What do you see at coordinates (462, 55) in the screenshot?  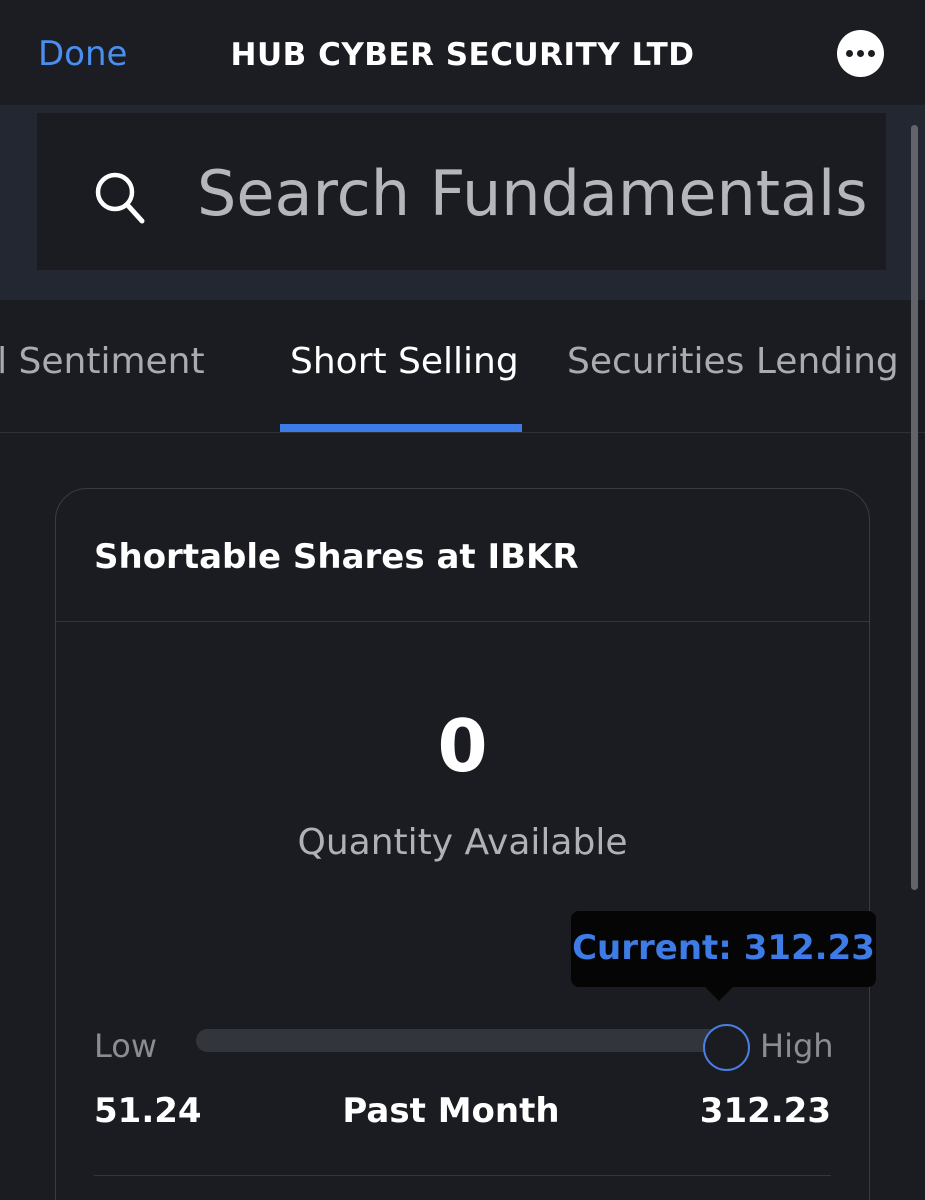 I see `page-title: HUB CYBER SECURITY LTD` at bounding box center [462, 55].